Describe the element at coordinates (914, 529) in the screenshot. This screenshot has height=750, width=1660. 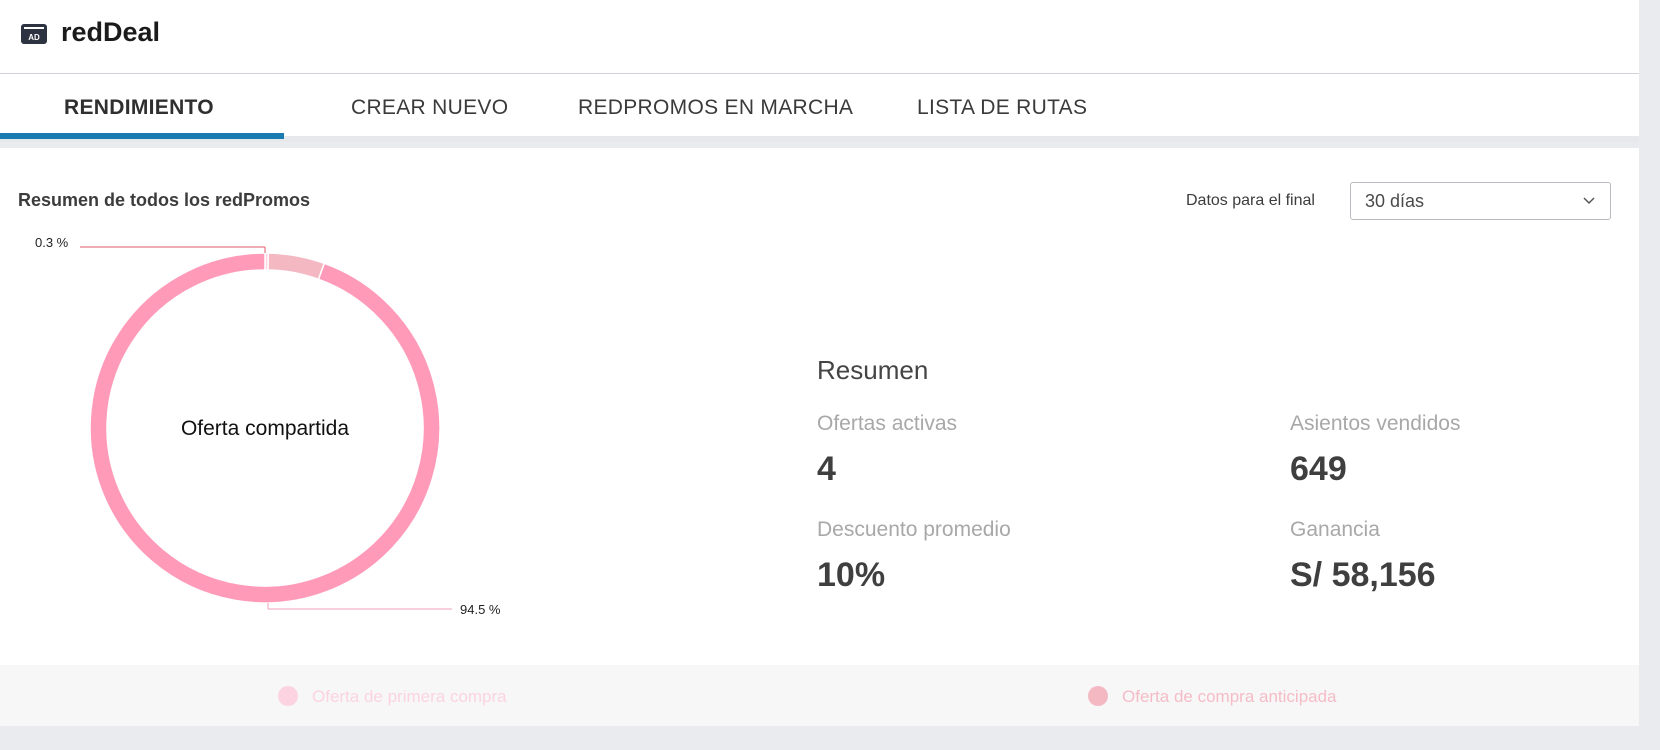
I see `stat-label-descuento-promedio: Descuento promedio` at that location.